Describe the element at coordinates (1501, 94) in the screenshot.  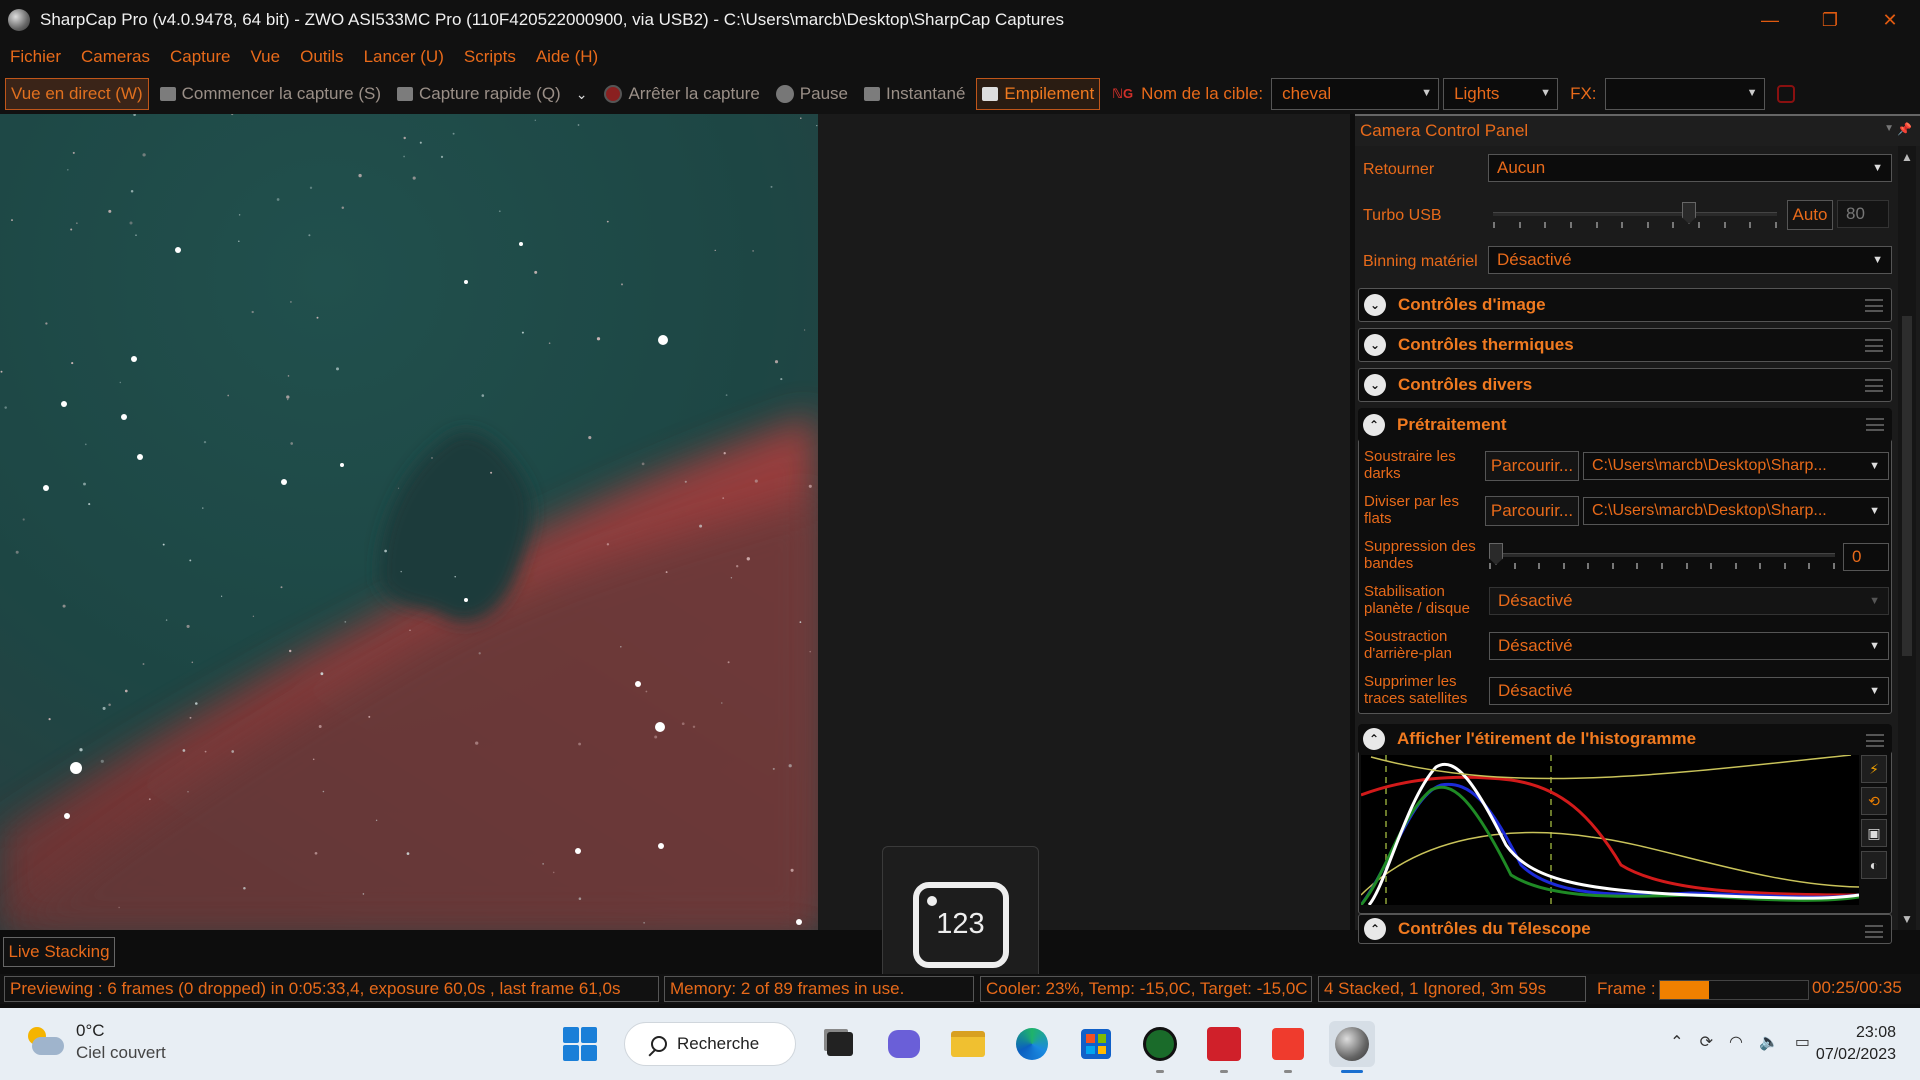
I see `frame-type-select: Lights ▼` at that location.